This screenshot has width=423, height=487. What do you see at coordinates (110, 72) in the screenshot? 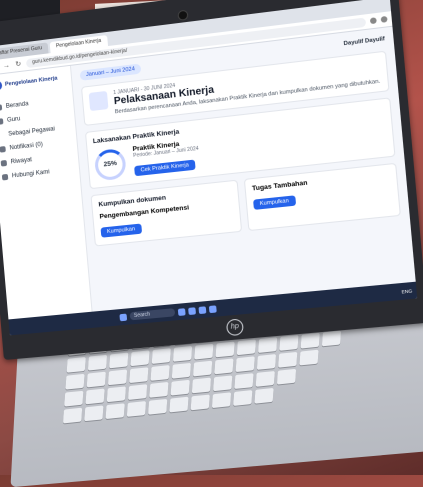
I see `period-pill: Januari – Juni 2024` at bounding box center [110, 72].